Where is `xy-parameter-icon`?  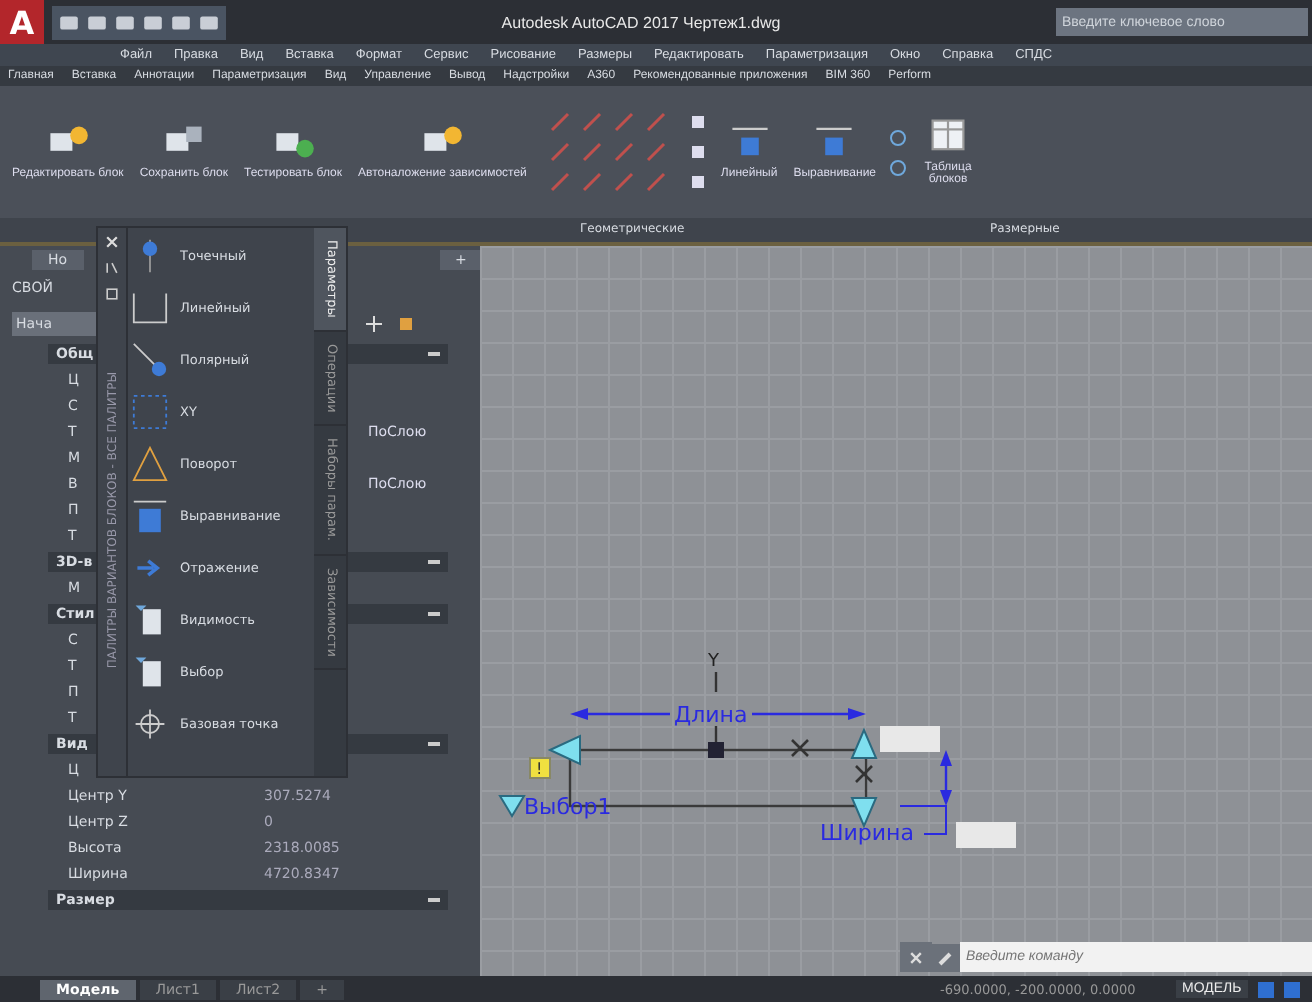
xy-parameter-icon is located at coordinates (150, 412).